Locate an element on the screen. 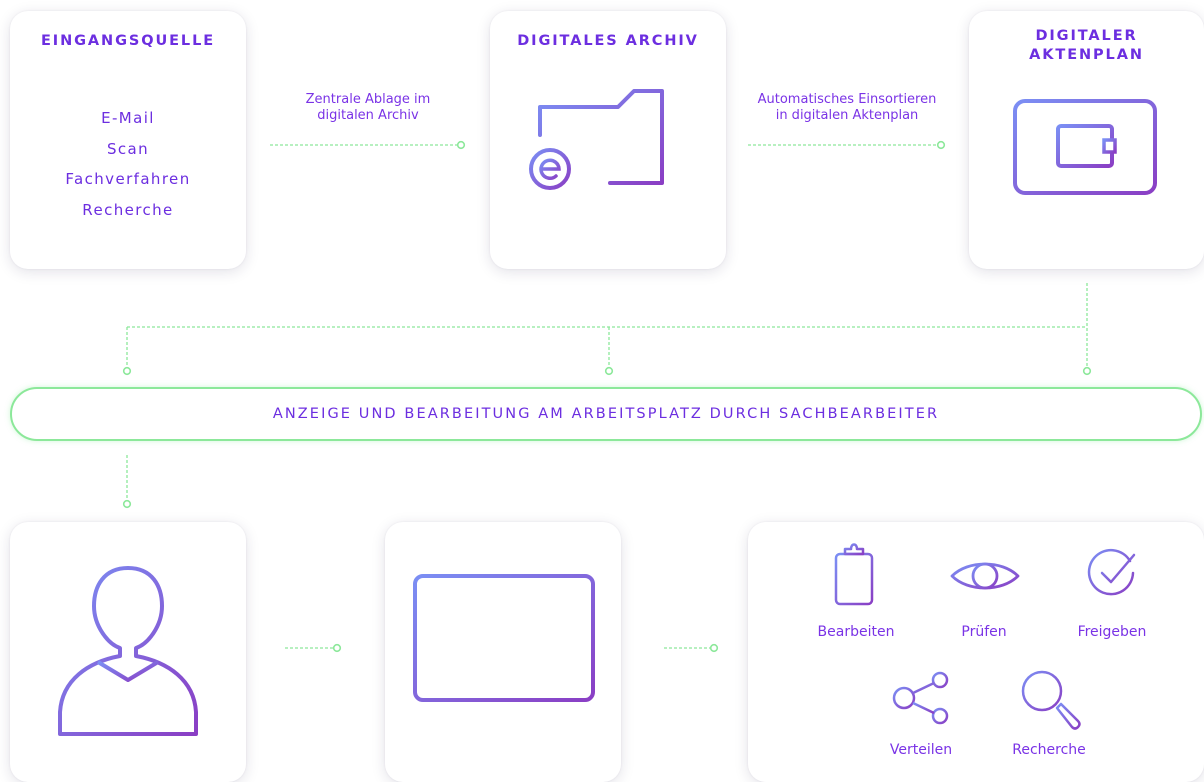 The height and width of the screenshot is (782, 1204). user-icon is located at coordinates (128, 651).